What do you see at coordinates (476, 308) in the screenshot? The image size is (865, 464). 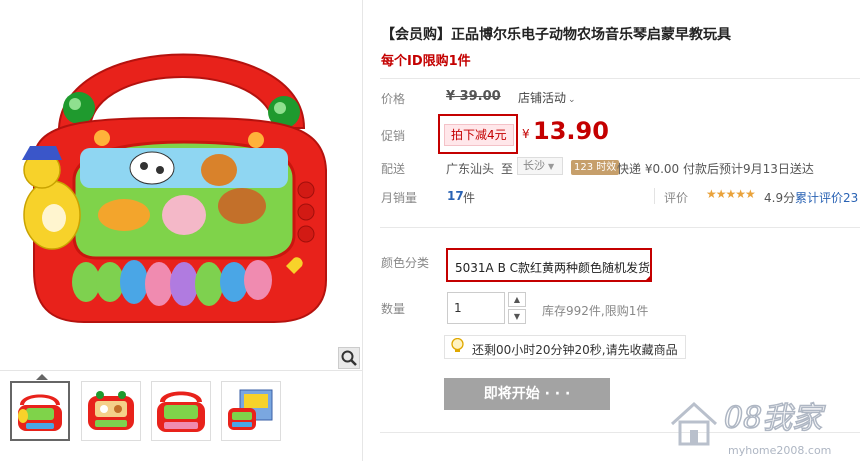 I see `quantity-input: 1` at bounding box center [476, 308].